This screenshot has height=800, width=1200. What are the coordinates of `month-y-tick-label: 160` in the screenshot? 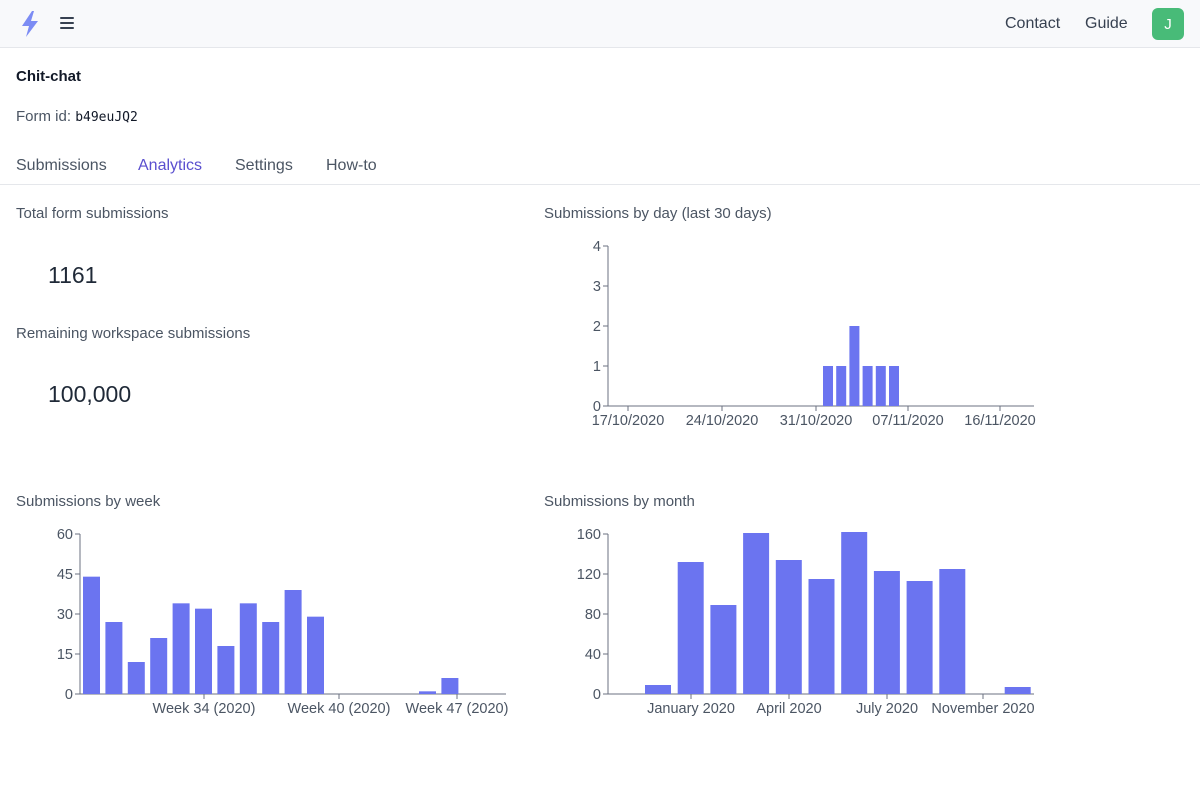 It's located at (589, 535).